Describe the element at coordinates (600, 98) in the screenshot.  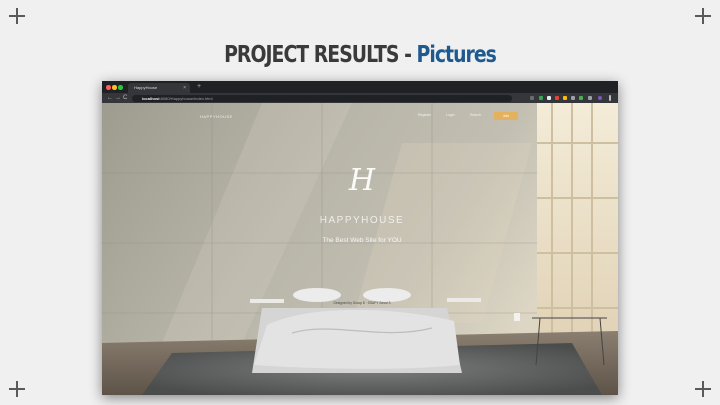
I see `avatar` at that location.